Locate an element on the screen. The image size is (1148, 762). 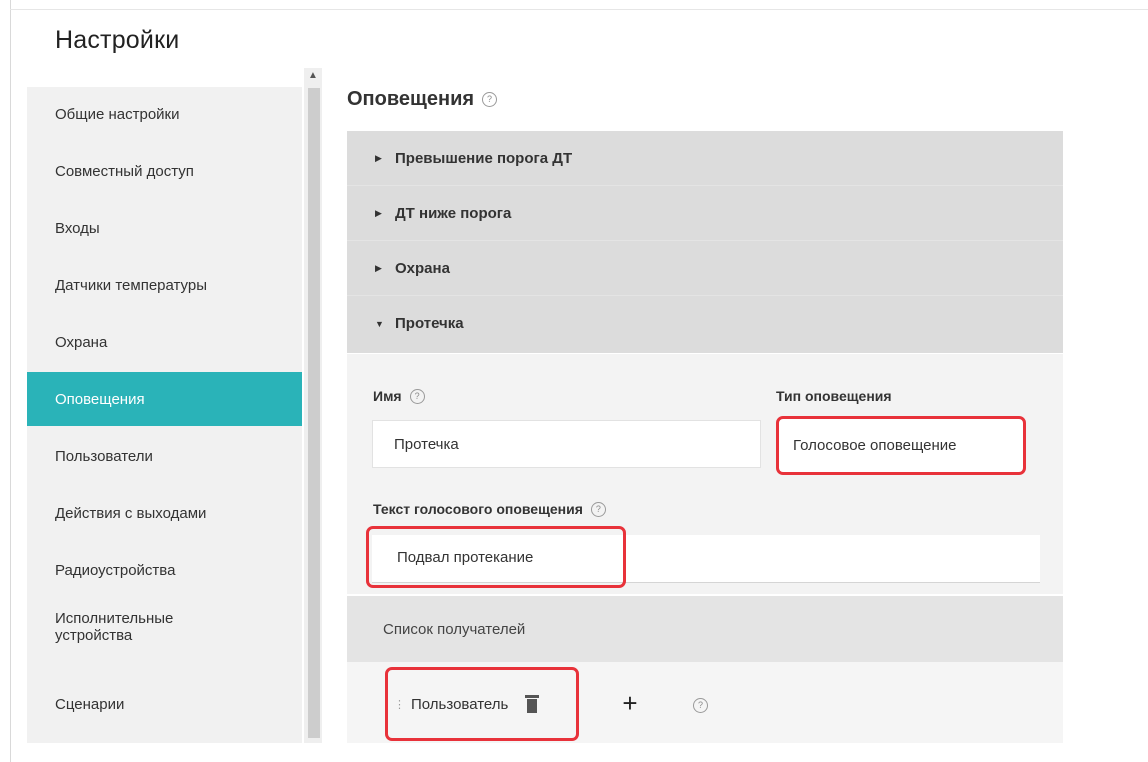
triangle-down-icon: ▼ is located at coordinates (379, 323).